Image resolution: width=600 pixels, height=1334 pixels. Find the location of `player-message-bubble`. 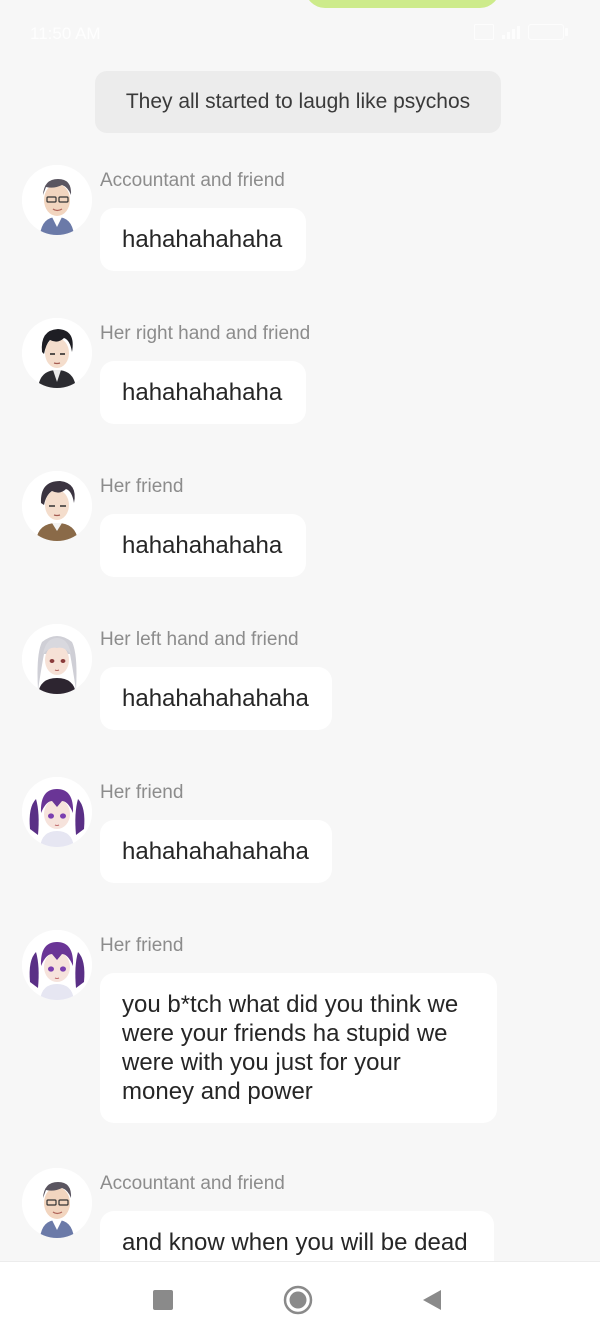

player-message-bubble is located at coordinates (402, 4).